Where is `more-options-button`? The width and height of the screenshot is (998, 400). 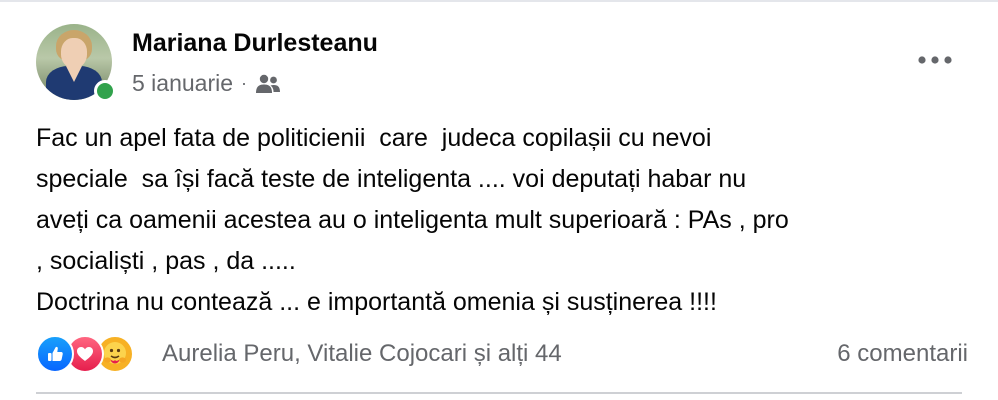
more-options-button is located at coordinates (935, 60).